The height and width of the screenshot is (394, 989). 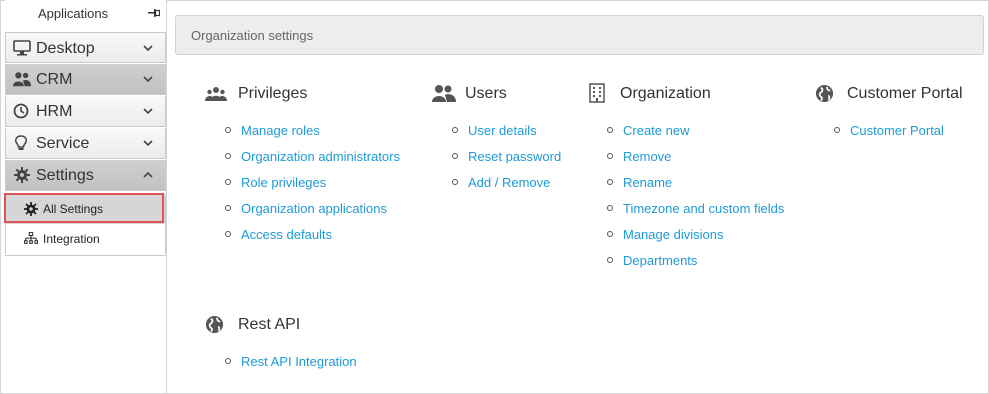 I want to click on section-title: Privileges, so click(x=273, y=93).